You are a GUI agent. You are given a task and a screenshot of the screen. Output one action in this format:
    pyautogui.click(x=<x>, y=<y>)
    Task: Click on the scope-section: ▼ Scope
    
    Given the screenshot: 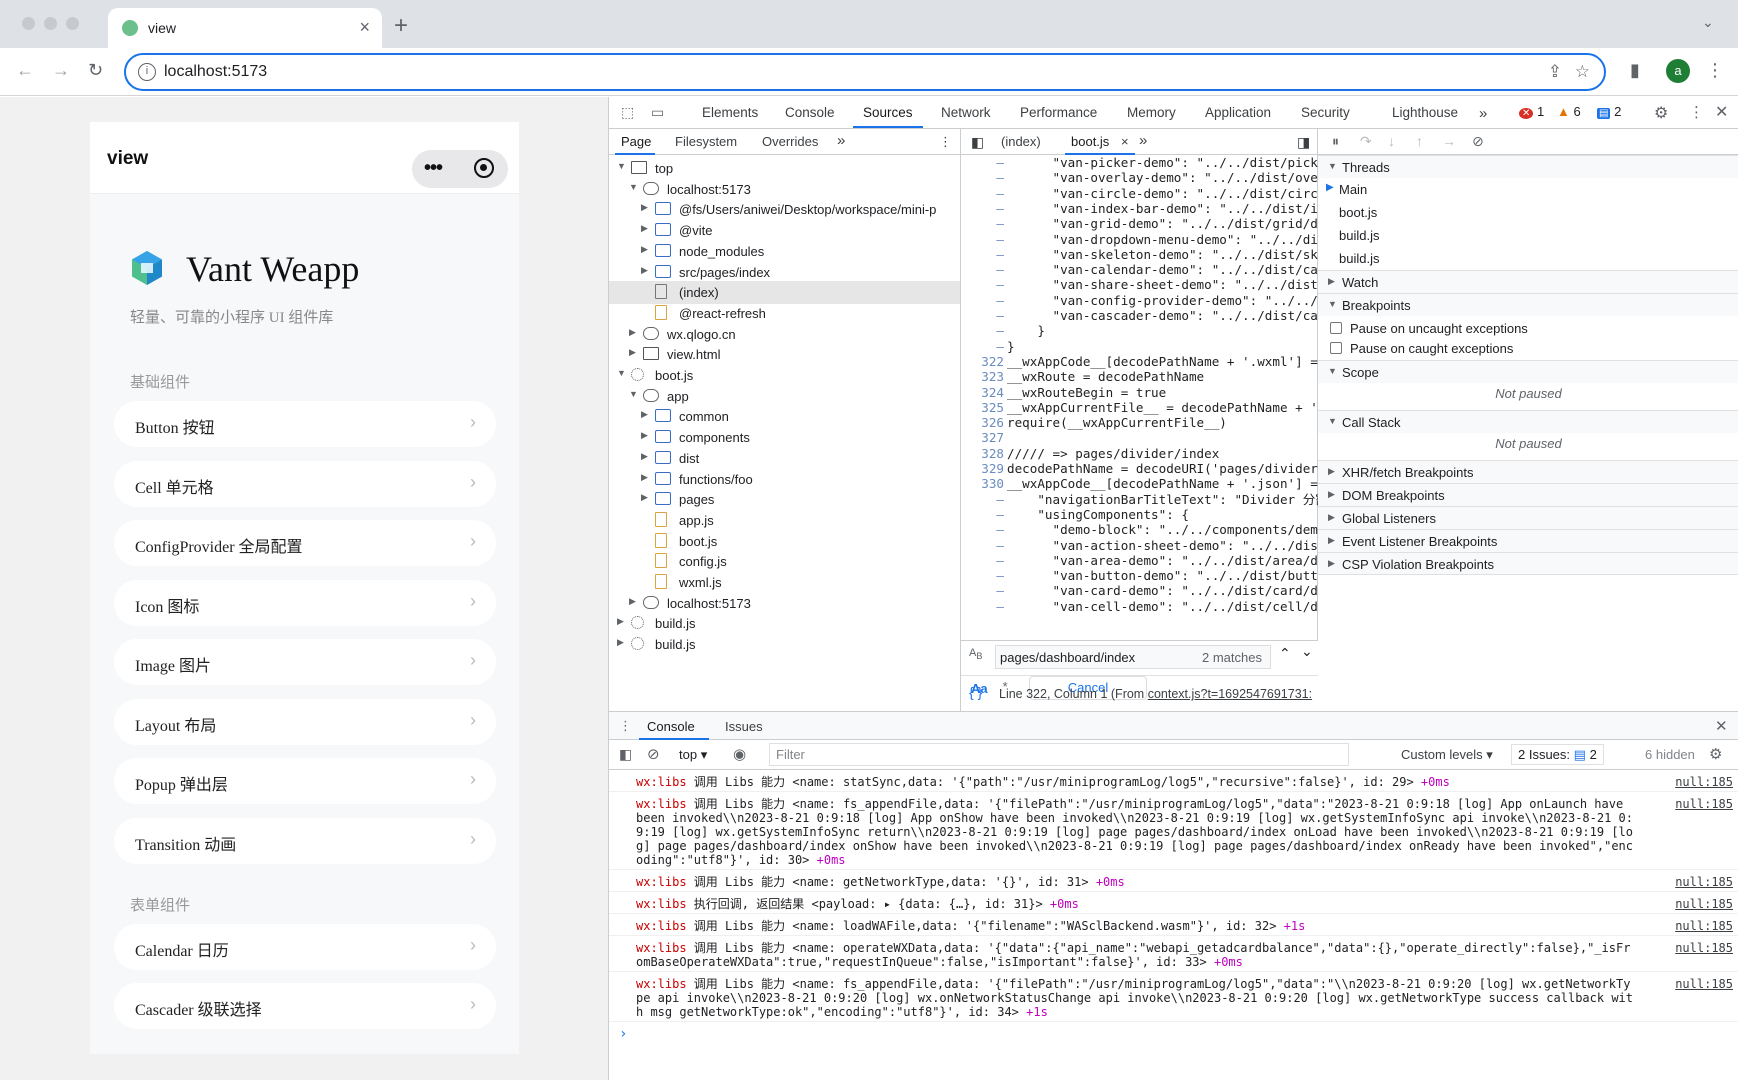 What is the action you would take?
    pyautogui.click(x=1528, y=371)
    